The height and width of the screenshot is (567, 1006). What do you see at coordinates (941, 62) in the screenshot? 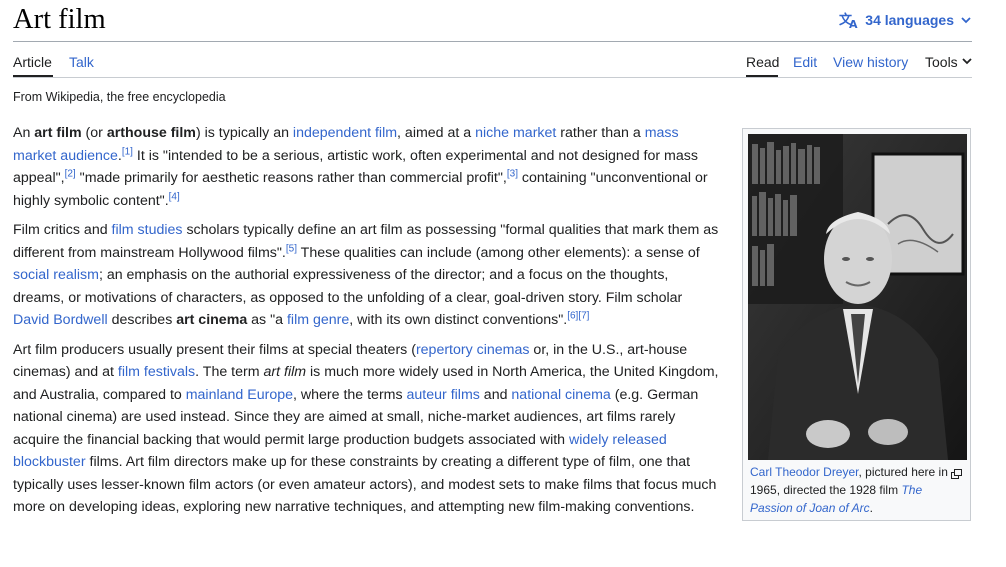
I see `tools-label: Tools` at bounding box center [941, 62].